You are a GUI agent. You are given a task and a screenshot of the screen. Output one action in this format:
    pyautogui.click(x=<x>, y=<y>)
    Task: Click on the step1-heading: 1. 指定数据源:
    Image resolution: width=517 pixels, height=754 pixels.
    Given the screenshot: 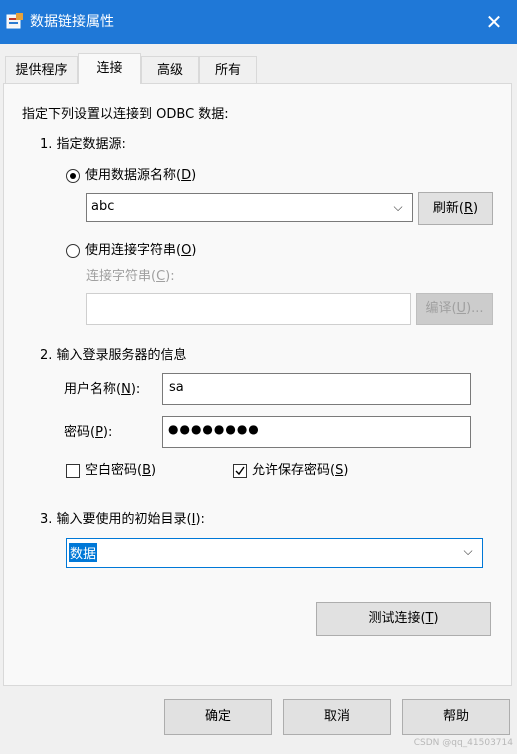 What is the action you would take?
    pyautogui.click(x=83, y=144)
    